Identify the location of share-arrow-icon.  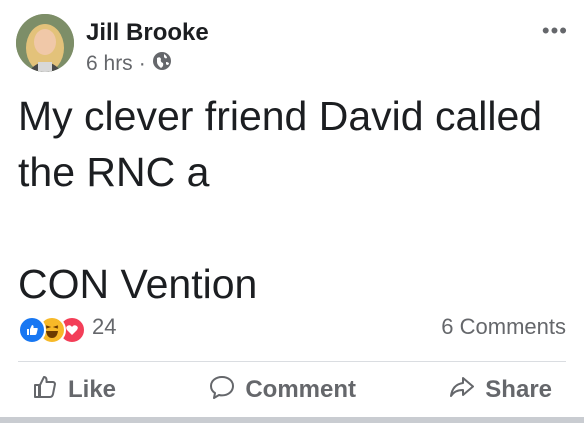
(462, 390).